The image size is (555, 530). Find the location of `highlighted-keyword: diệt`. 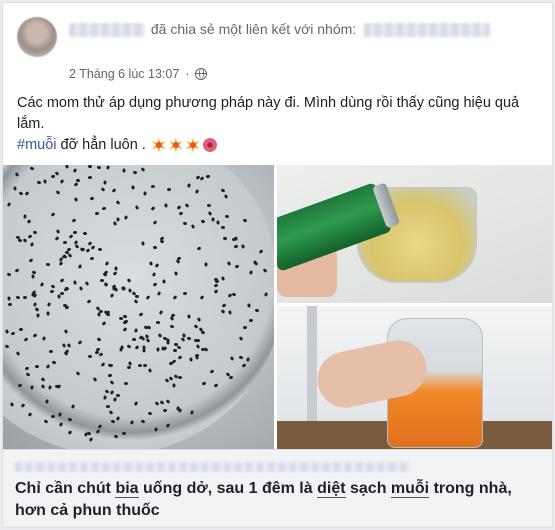

highlighted-keyword: diệt is located at coordinates (331, 489).